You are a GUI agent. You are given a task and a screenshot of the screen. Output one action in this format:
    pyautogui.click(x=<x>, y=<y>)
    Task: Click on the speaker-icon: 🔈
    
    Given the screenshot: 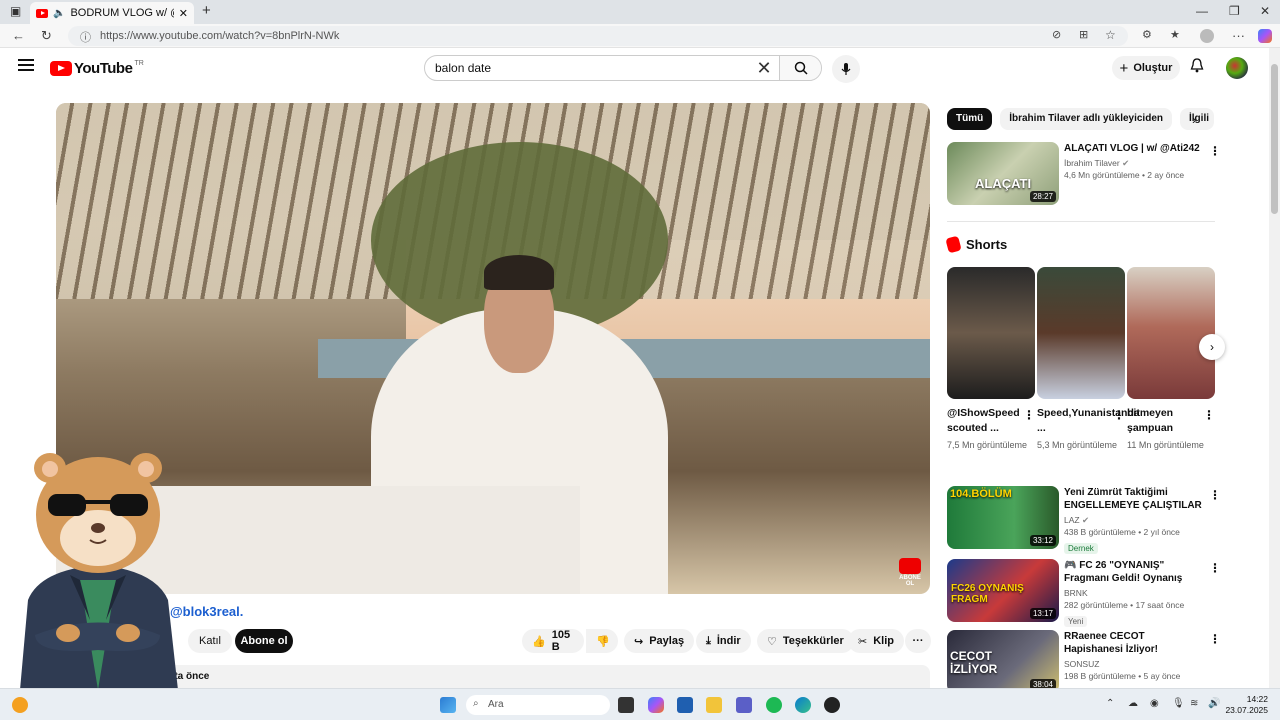 What is the action you would take?
    pyautogui.click(x=59, y=13)
    